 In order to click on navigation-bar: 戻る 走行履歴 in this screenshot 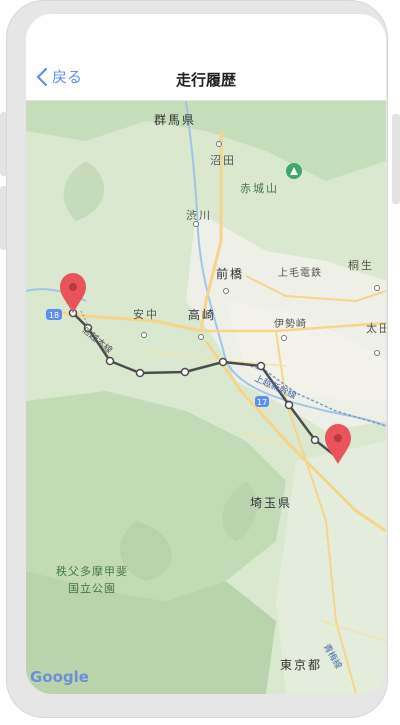, I will do `click(206, 57)`.